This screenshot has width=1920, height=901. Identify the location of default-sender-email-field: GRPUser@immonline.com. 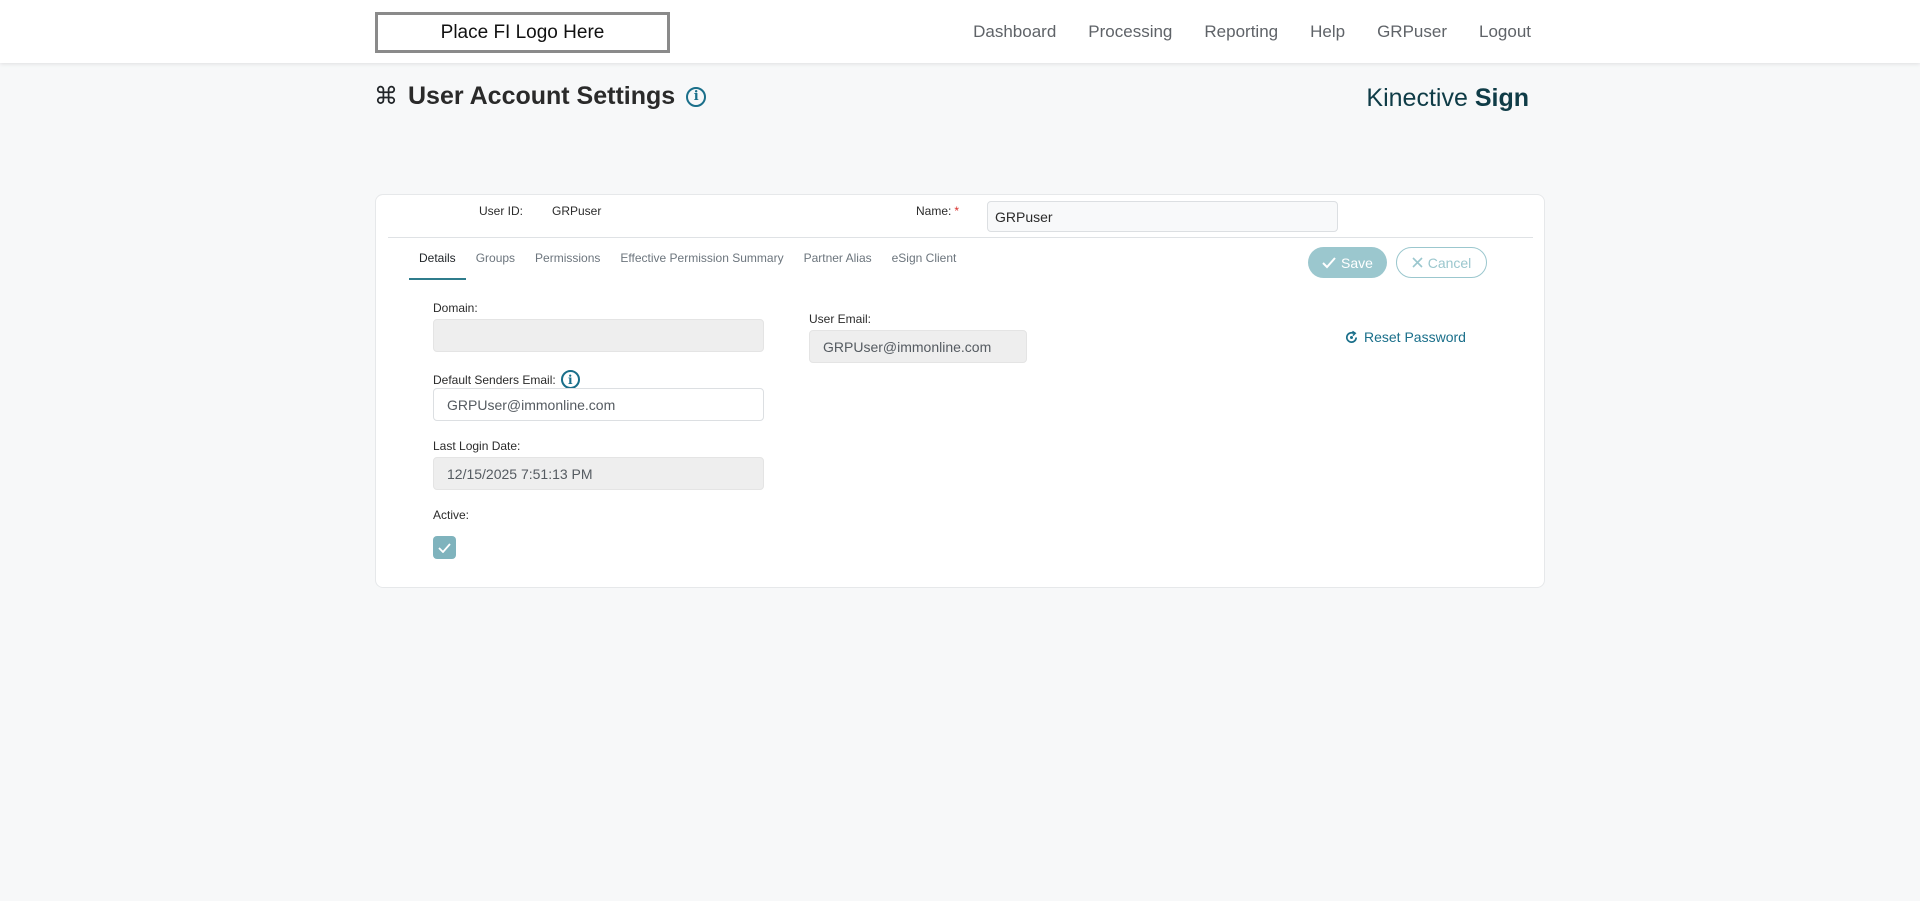
(598, 404).